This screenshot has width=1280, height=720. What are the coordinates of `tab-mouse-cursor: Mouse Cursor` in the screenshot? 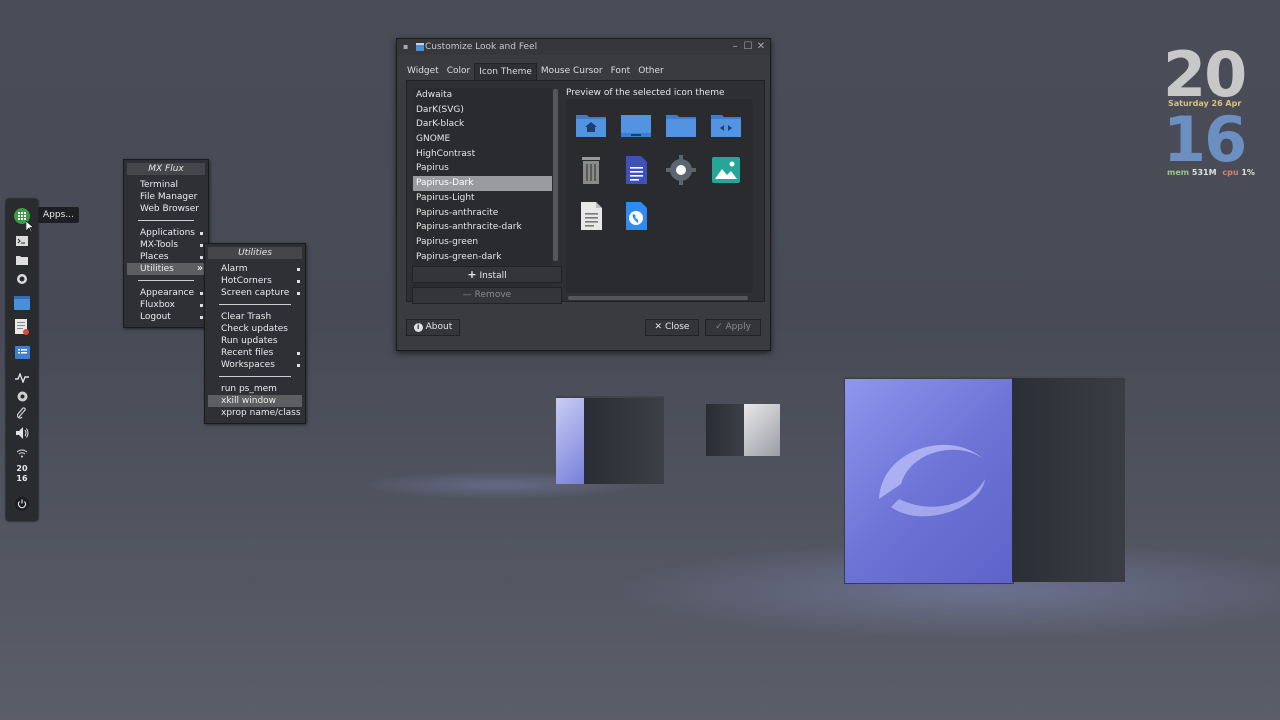 It's located at (572, 71).